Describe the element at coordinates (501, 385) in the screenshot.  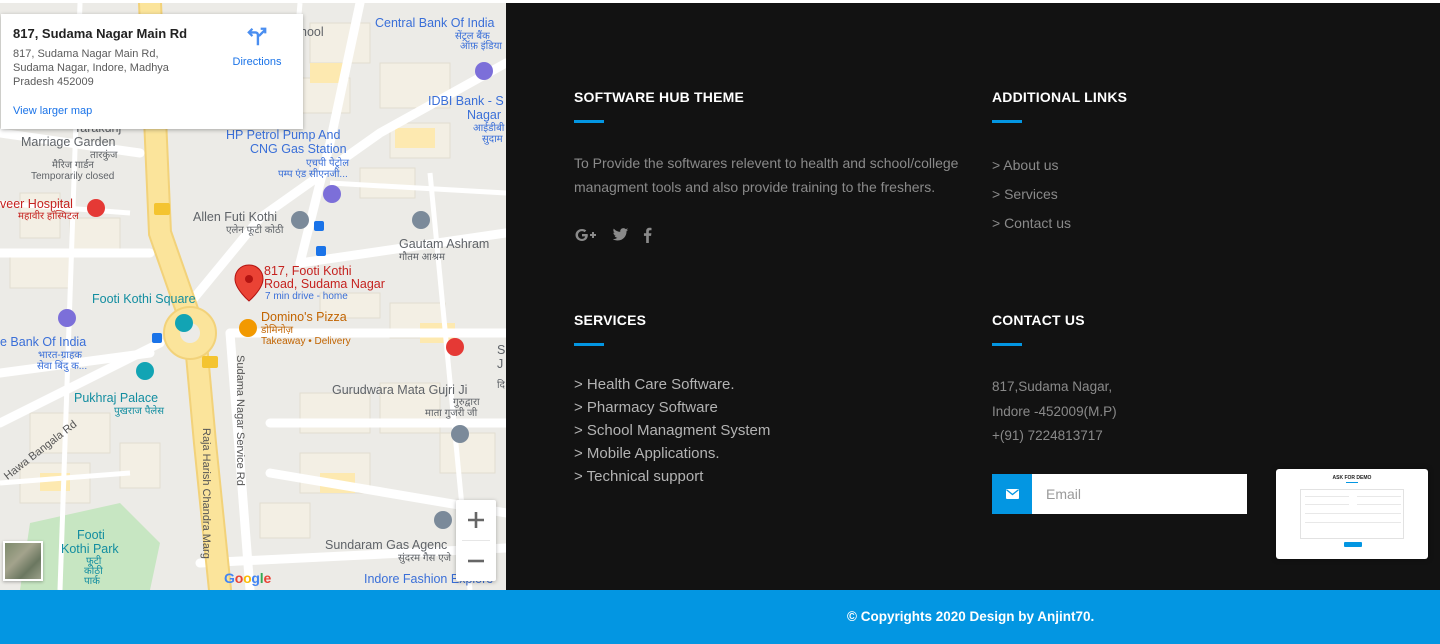
I see `map-label-right-frag-3: दि` at that location.